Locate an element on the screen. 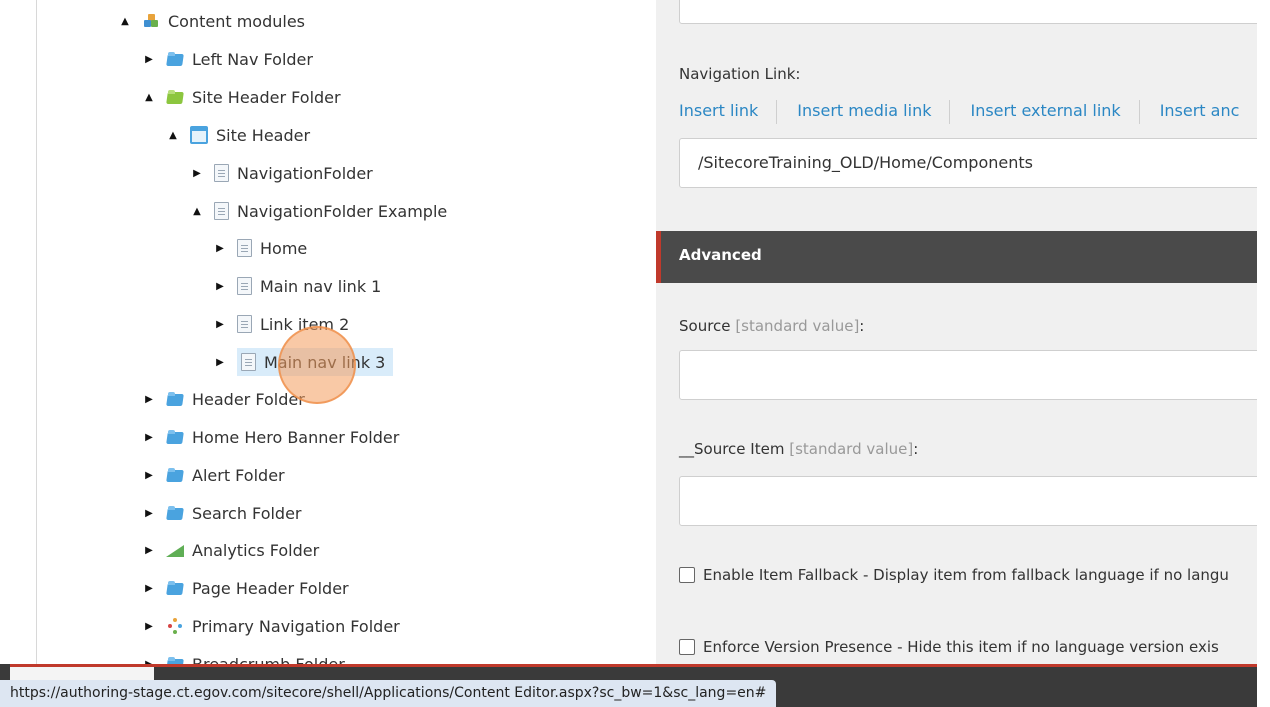 This screenshot has width=1270, height=707. tree-item-home: ▶ Home is located at coordinates (260, 248).